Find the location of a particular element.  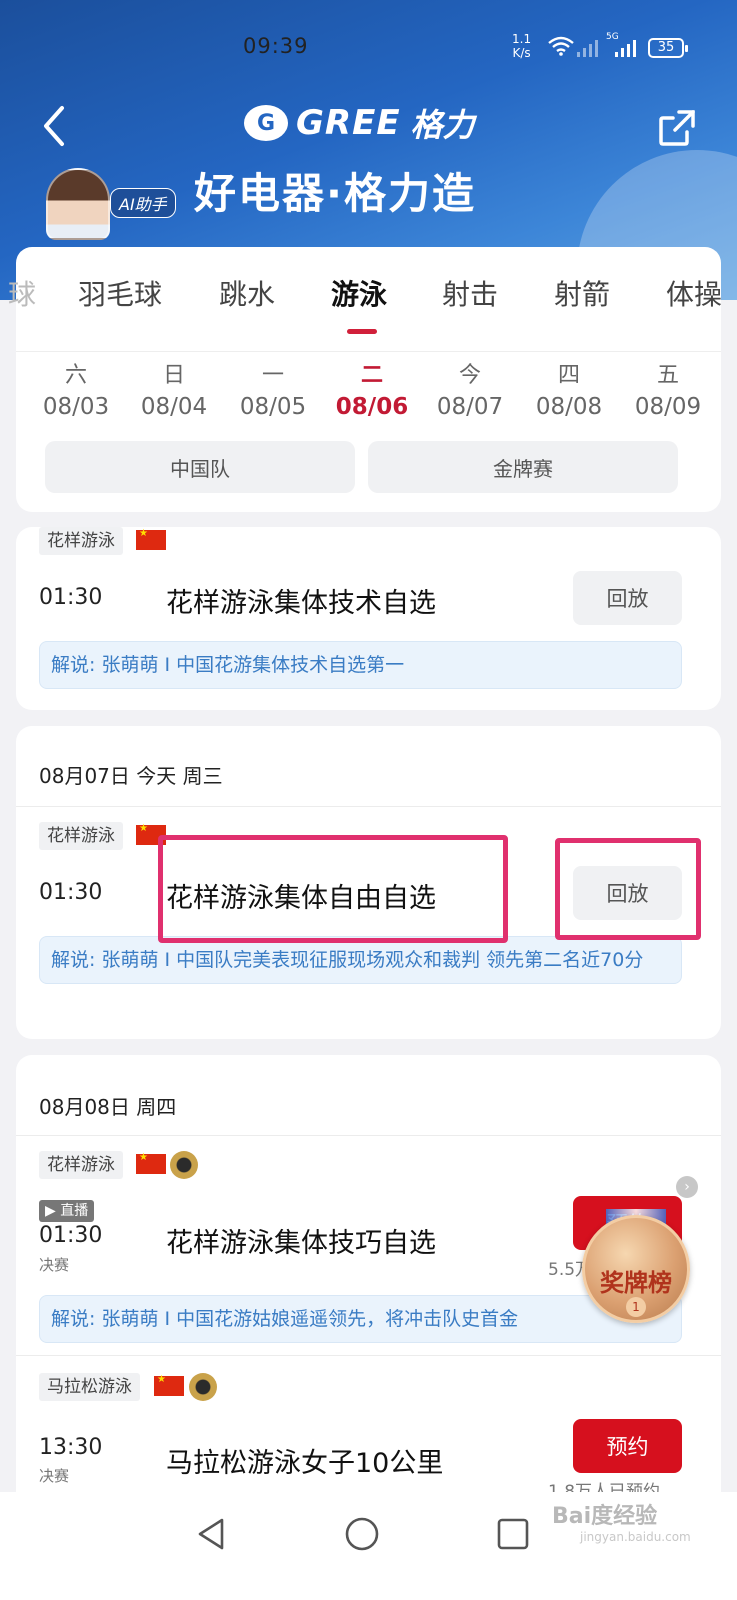

back-button is located at coordinates (55, 126).